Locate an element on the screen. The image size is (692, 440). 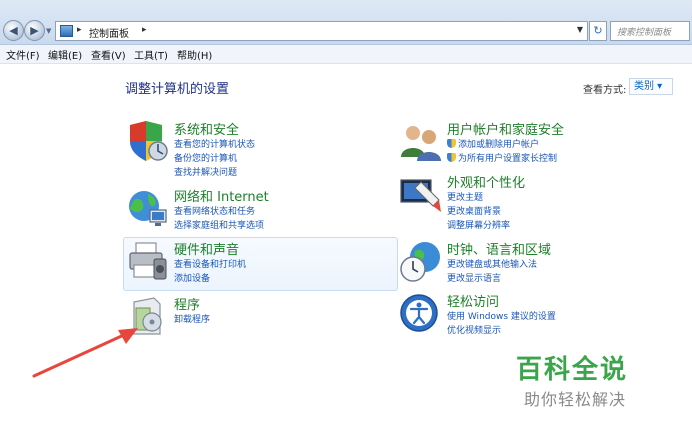
link-add-device: 添加设备 is located at coordinates (192, 277).